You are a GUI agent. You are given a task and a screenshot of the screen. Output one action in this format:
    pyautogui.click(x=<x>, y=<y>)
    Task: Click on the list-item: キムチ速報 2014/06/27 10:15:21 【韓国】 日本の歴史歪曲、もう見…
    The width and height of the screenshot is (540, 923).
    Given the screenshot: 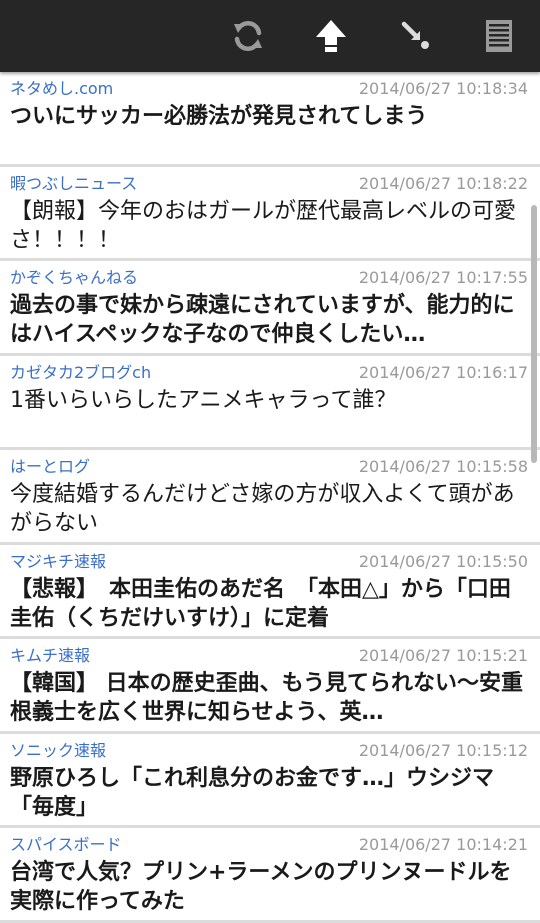 What is the action you would take?
    pyautogui.click(x=270, y=686)
    